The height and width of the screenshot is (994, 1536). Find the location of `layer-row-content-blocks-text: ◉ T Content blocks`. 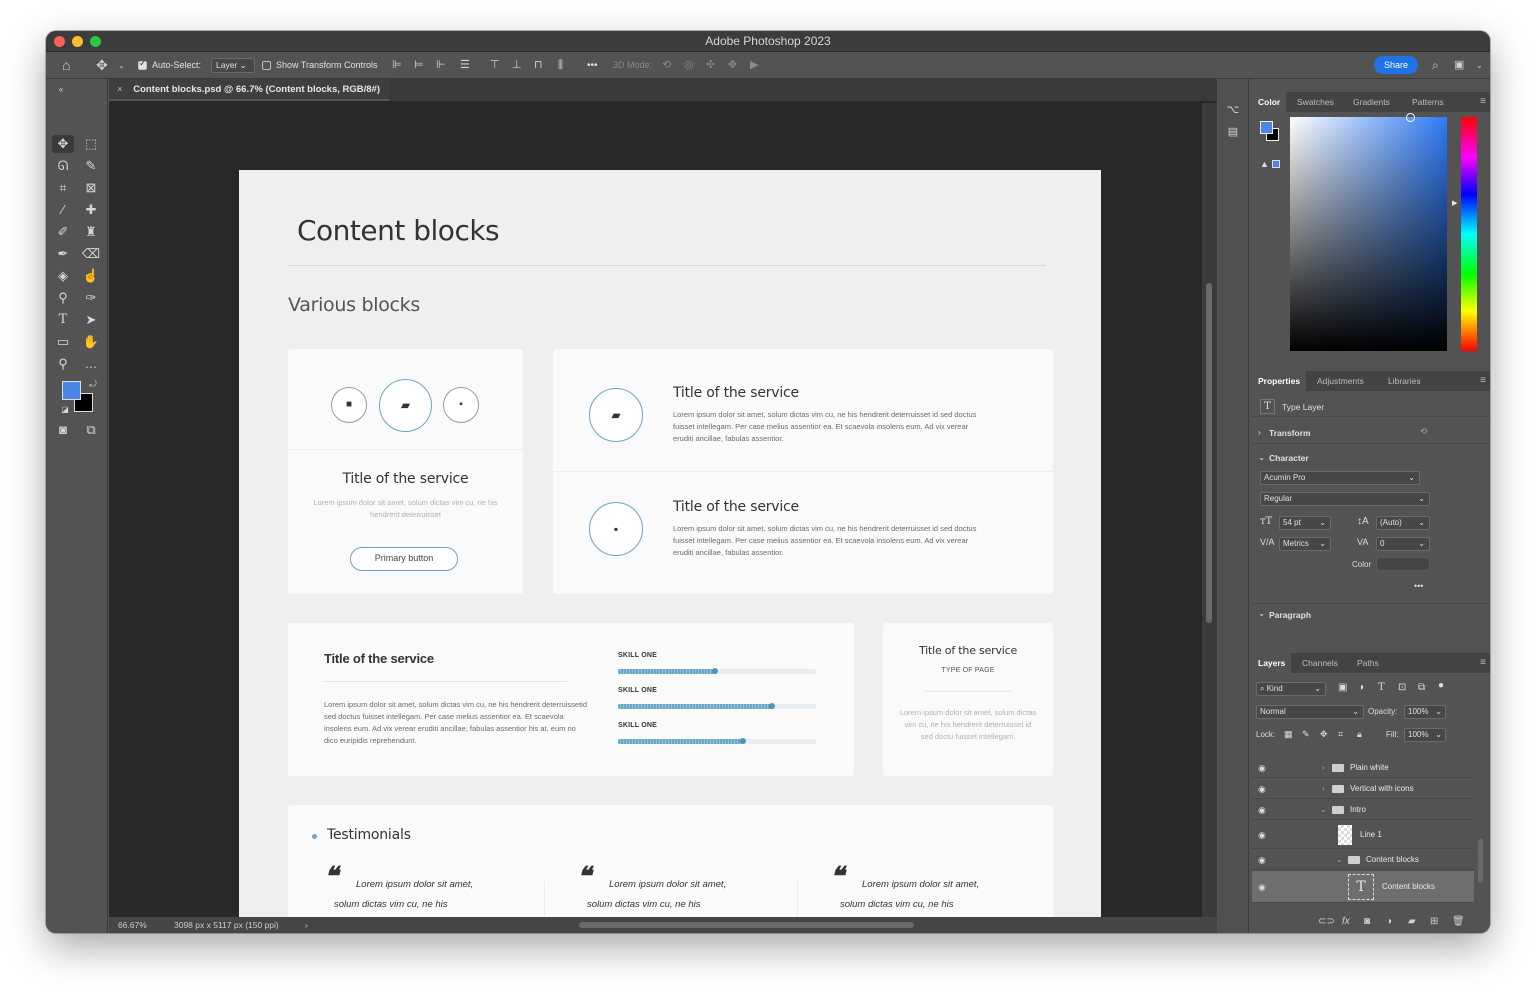

layer-row-content-blocks-text: ◉ T Content blocks is located at coordinates (1363, 887).